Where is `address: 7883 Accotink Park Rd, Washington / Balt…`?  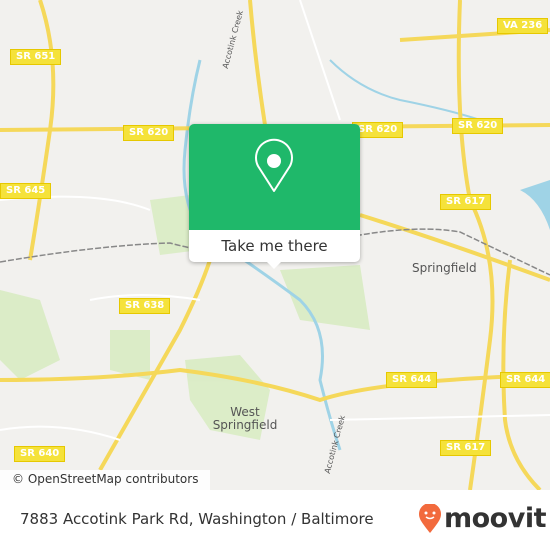 address: 7883 Accotink Park Rd, Washington / Balt… is located at coordinates (197, 519).